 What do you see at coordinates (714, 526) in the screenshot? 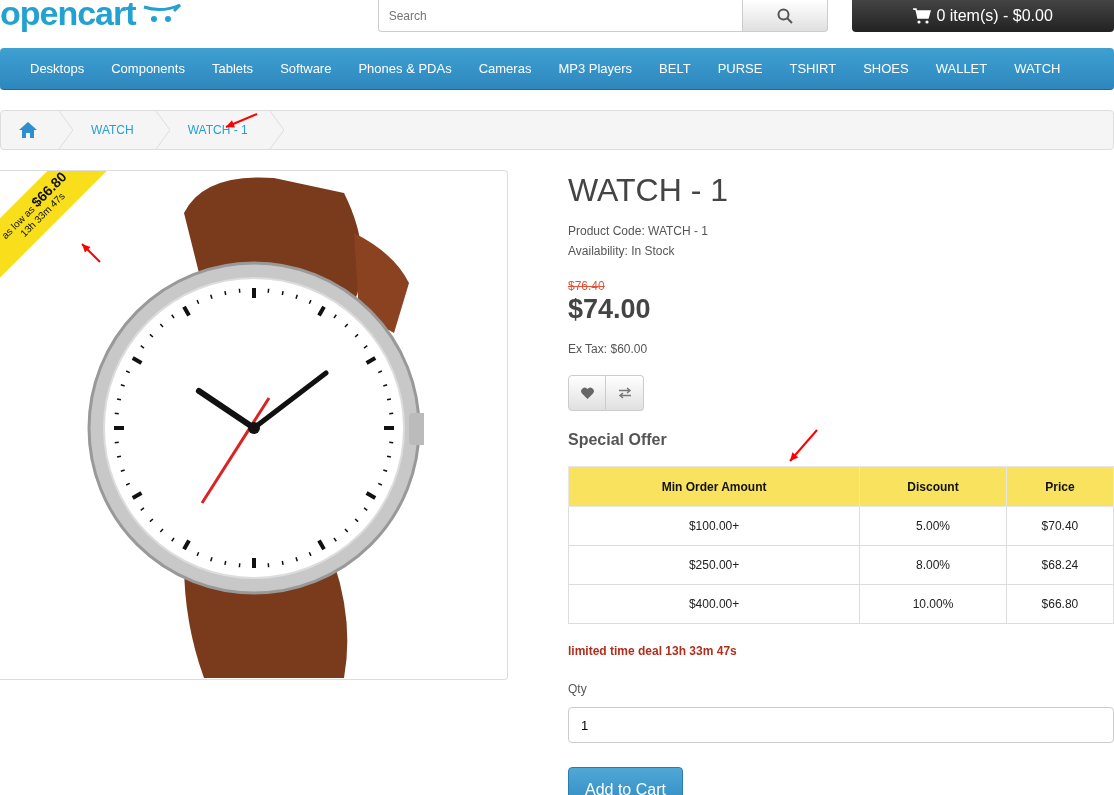
I see `table-cell: $100.00+` at bounding box center [714, 526].